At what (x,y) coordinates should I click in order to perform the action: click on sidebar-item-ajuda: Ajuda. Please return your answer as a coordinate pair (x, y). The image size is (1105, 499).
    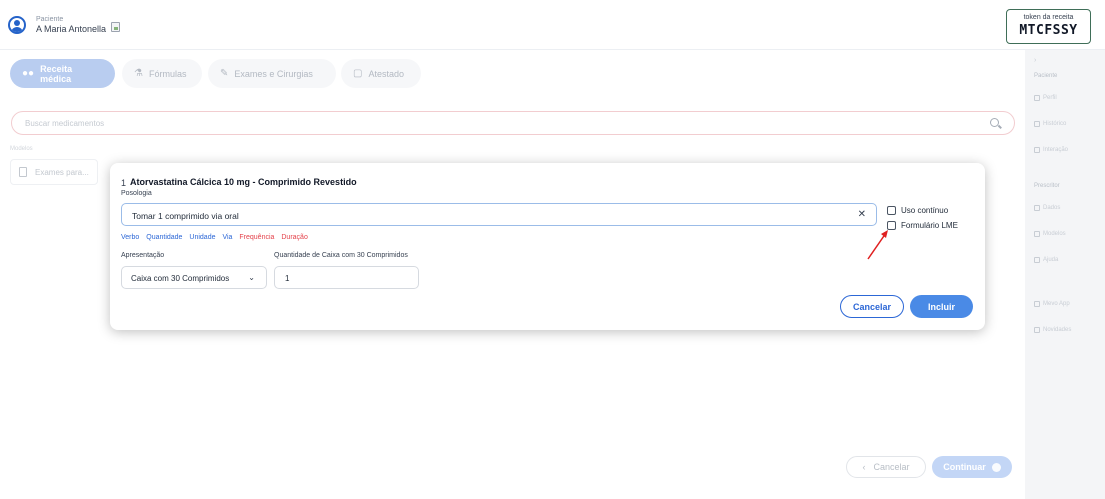
    Looking at the image, I should click on (1046, 260).